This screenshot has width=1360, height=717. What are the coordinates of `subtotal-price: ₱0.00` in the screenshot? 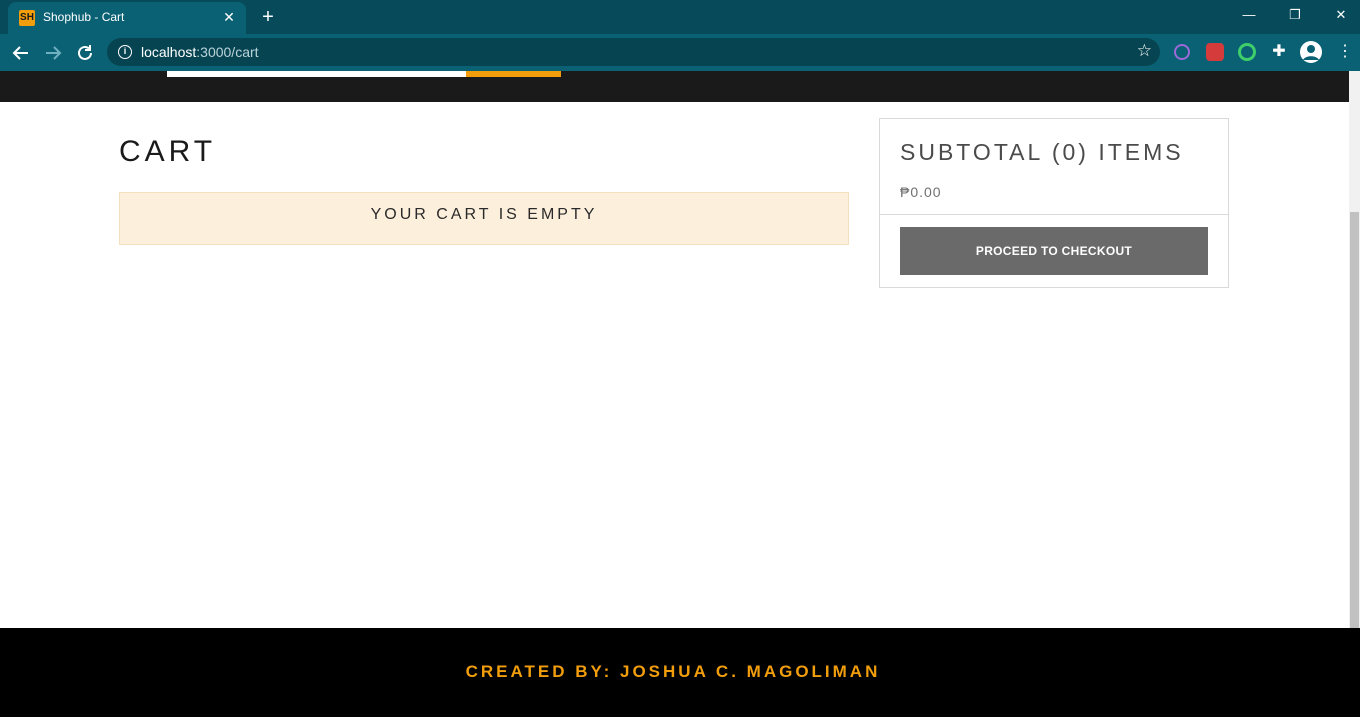 It's located at (921, 192).